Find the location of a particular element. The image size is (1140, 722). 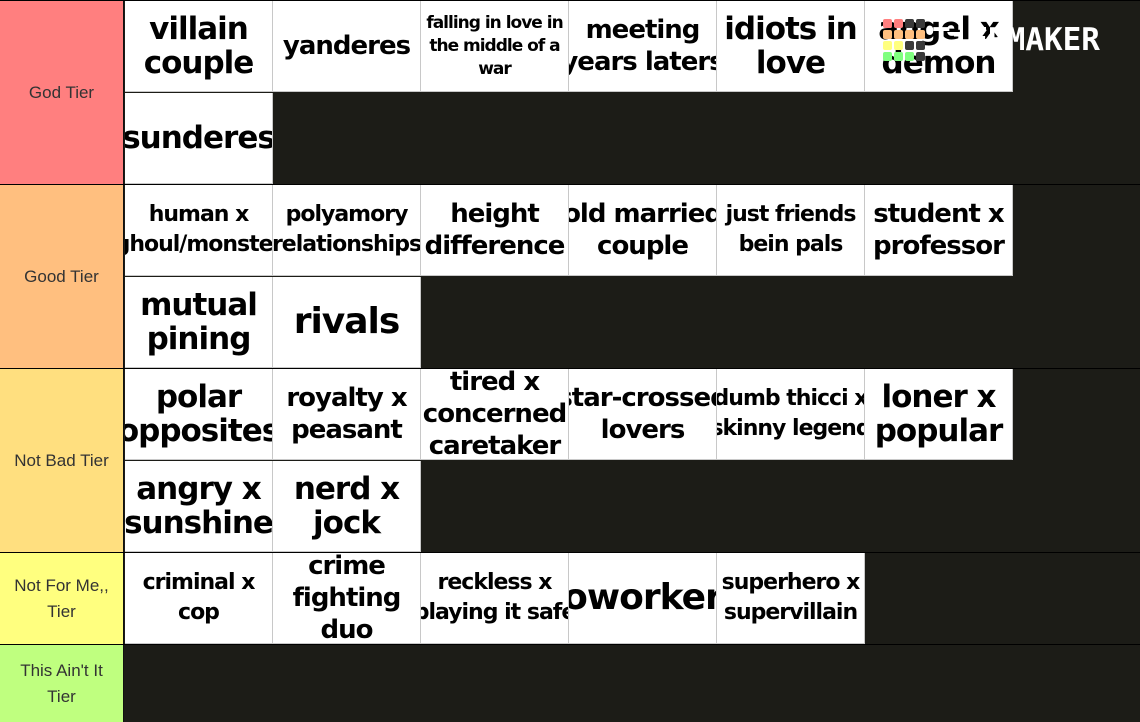

tier-item-text-line: peasant is located at coordinates (347, 430).